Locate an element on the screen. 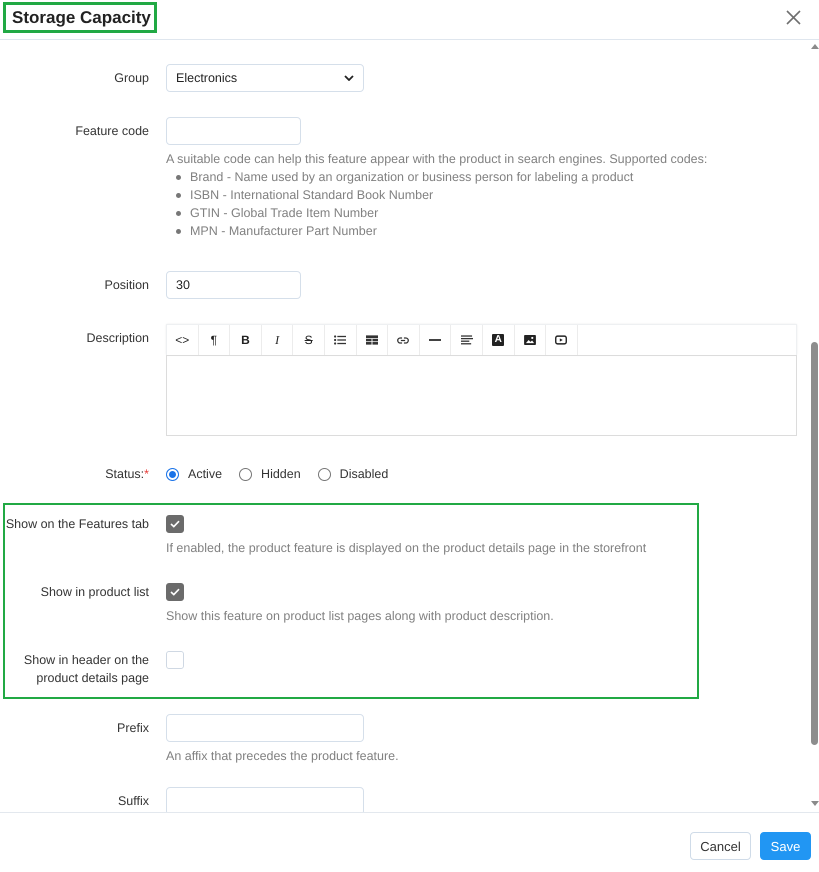  horizontal-rule-icon is located at coordinates (435, 340).